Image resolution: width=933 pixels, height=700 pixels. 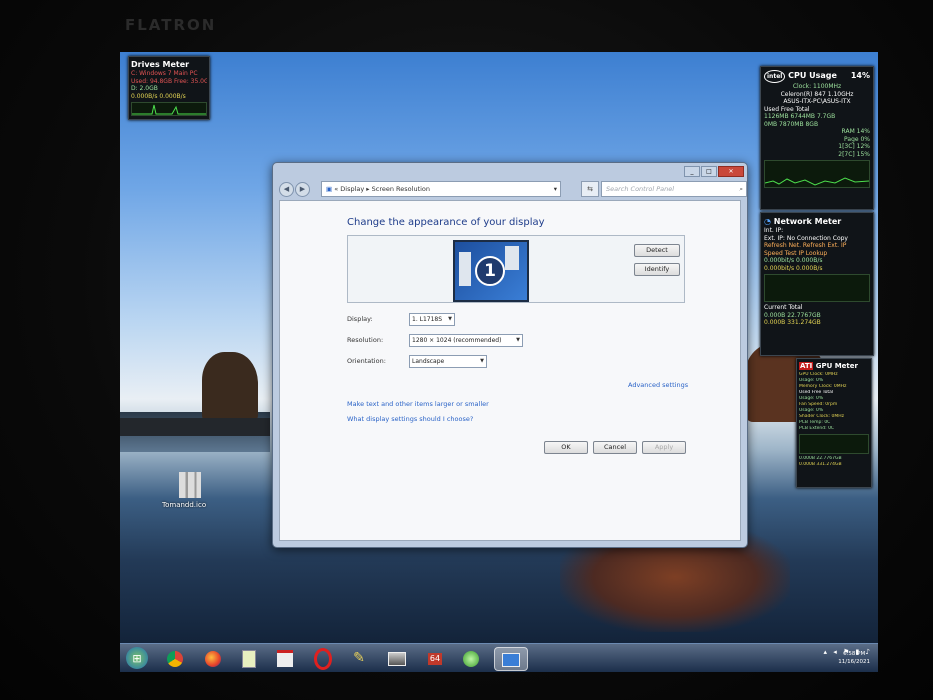 What do you see at coordinates (806, 238) in the screenshot?
I see `network-line: Ext. IP: No Connection Copy` at bounding box center [806, 238].